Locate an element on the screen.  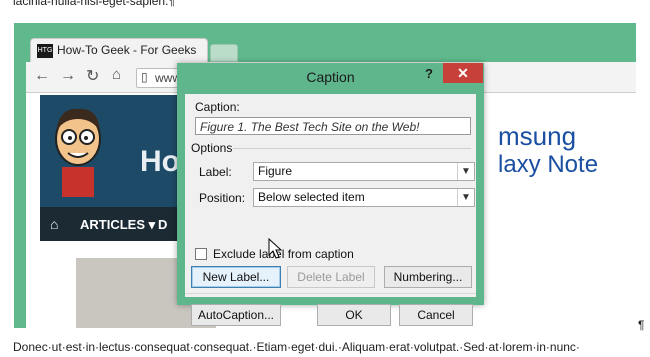
position-field-label: Position: is located at coordinates (222, 198).